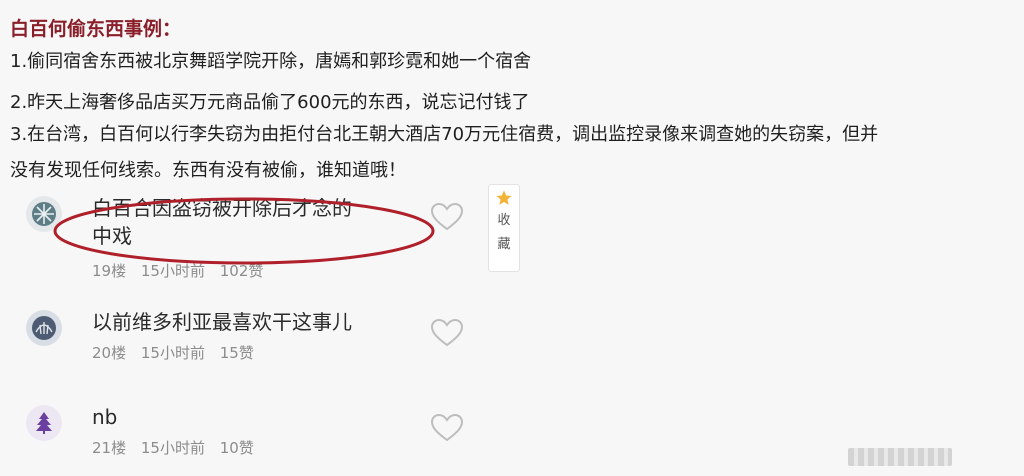 The width and height of the screenshot is (1024, 476). What do you see at coordinates (236, 353) in the screenshot?
I see `comment-likes: 15赞` at bounding box center [236, 353].